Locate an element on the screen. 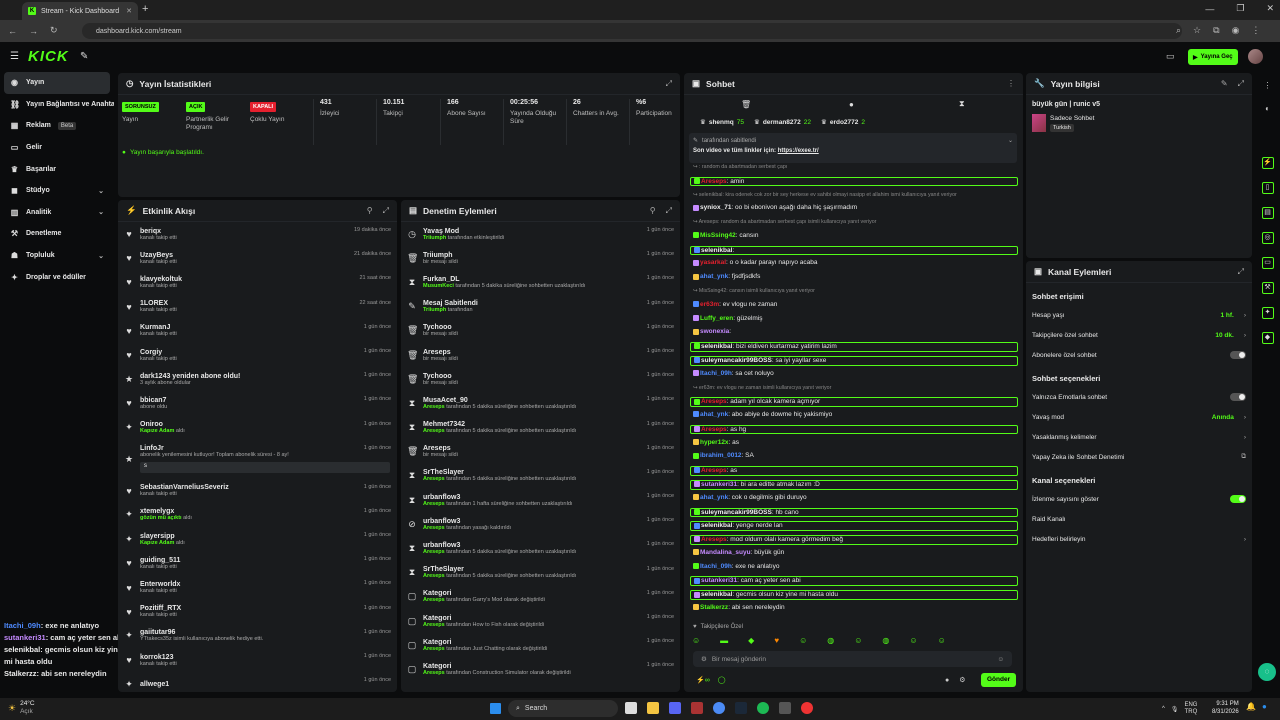 This screenshot has width=1280, height=720. chat-username: syniox_71 is located at coordinates (715, 207).